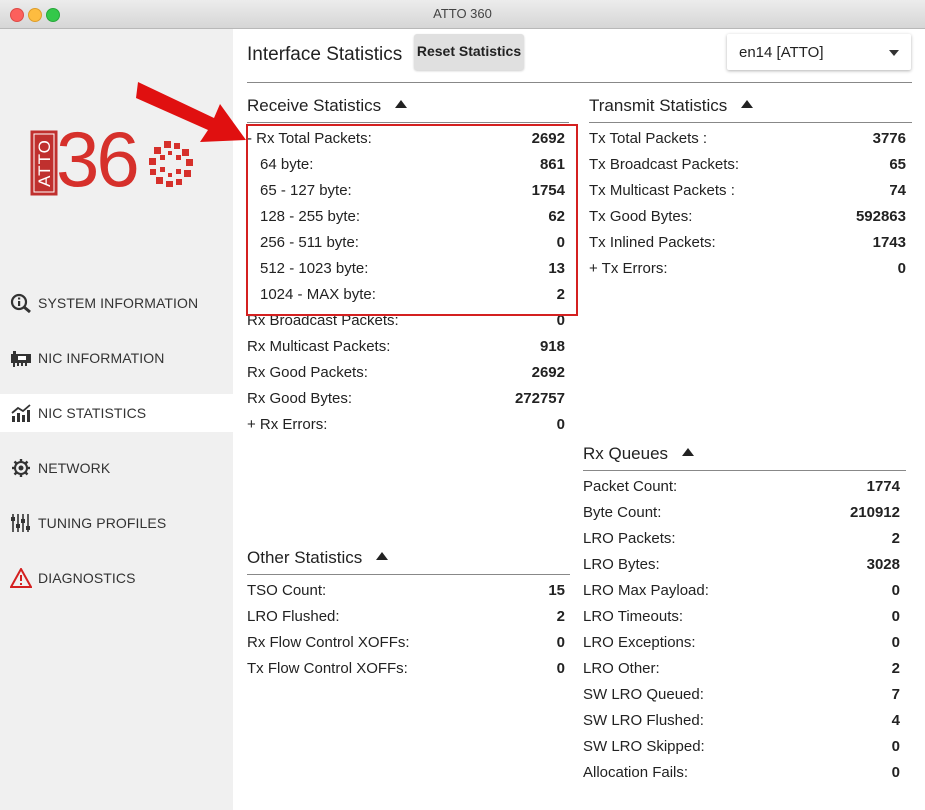  I want to click on stat-value: 65, so click(897, 164).